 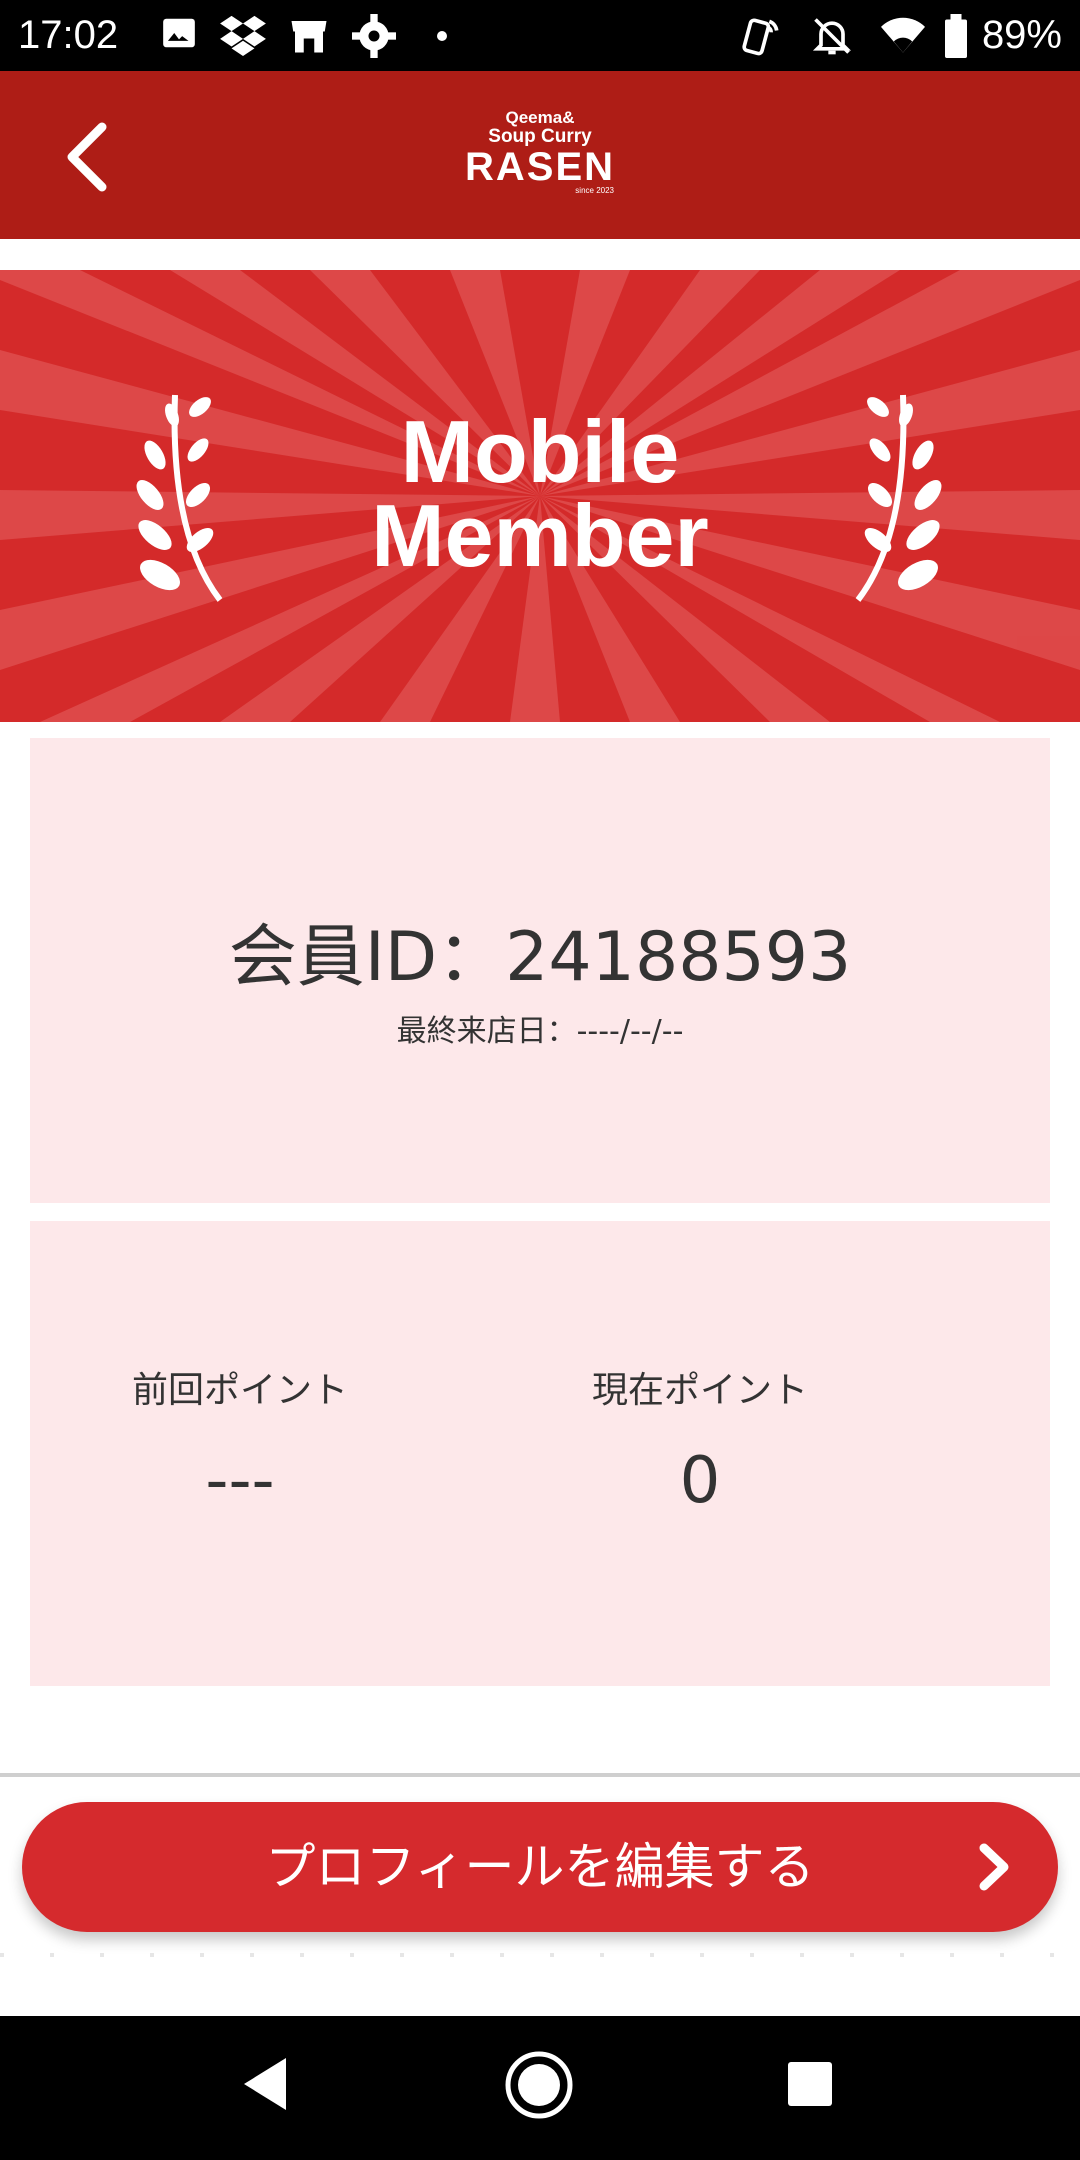 I want to click on back-button, so click(x=88, y=157).